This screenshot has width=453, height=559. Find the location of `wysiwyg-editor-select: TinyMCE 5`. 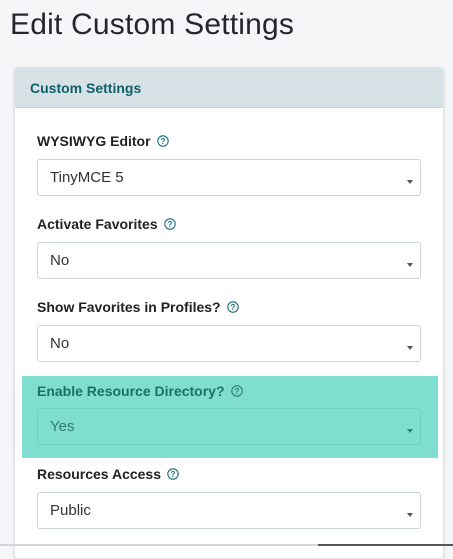

wysiwyg-editor-select: TinyMCE 5 is located at coordinates (229, 177).